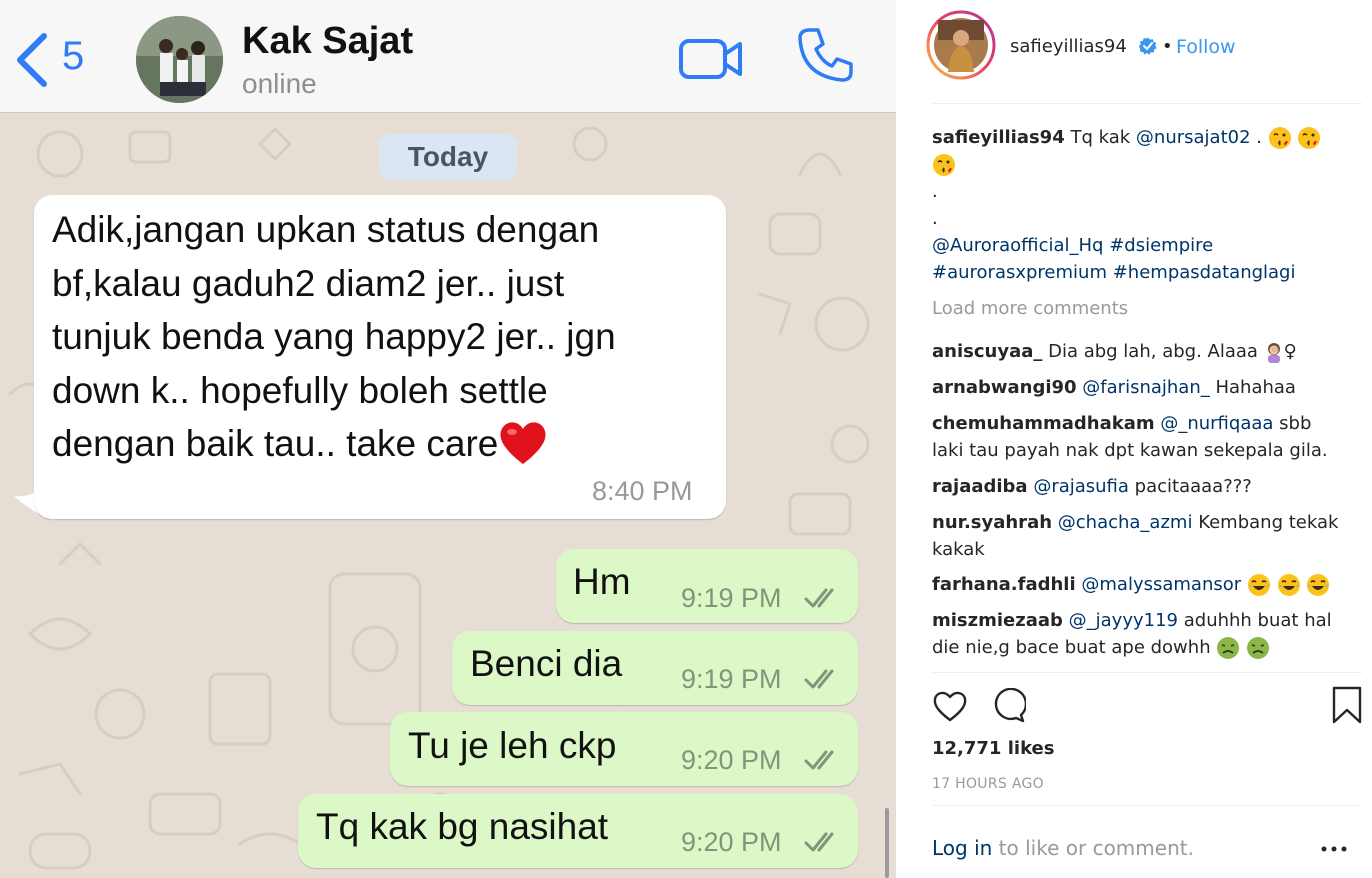 This screenshot has width=1372, height=878. Describe the element at coordinates (523, 443) in the screenshot. I see `red-heart-icon` at that location.